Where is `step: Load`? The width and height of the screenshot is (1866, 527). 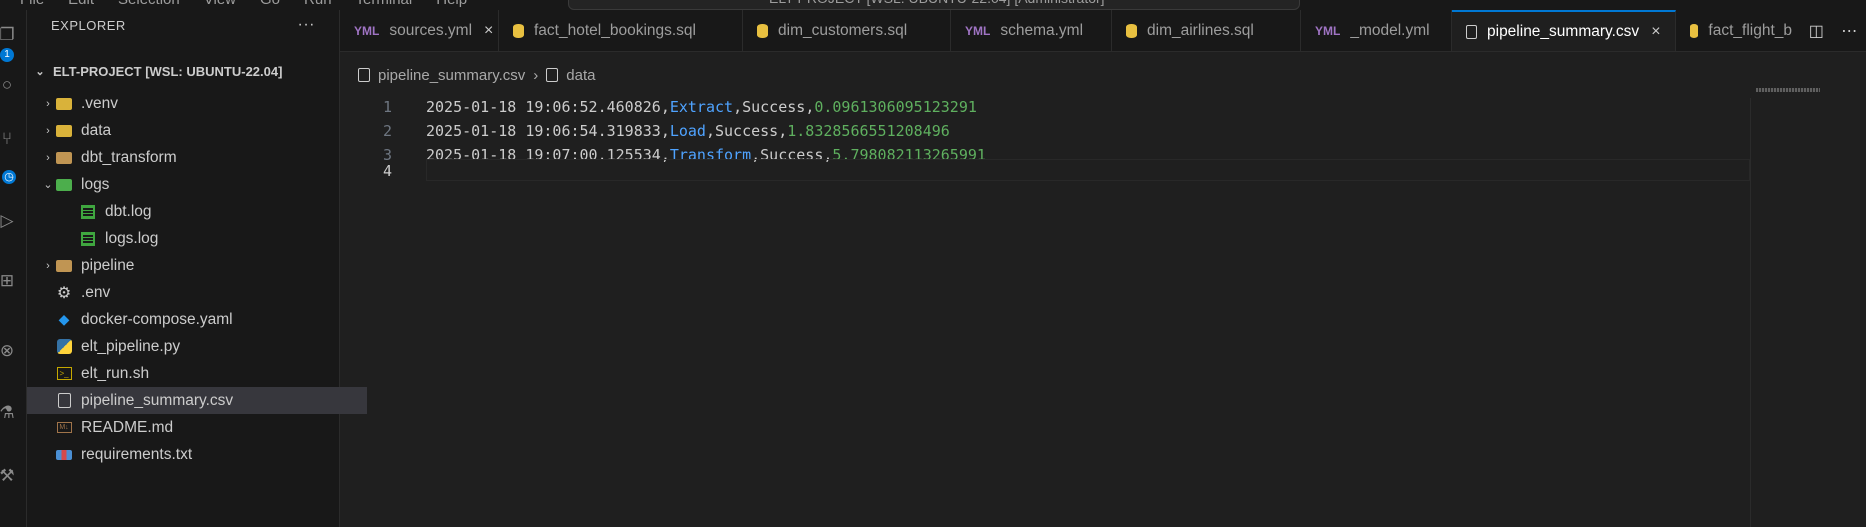 step: Load is located at coordinates (687, 131).